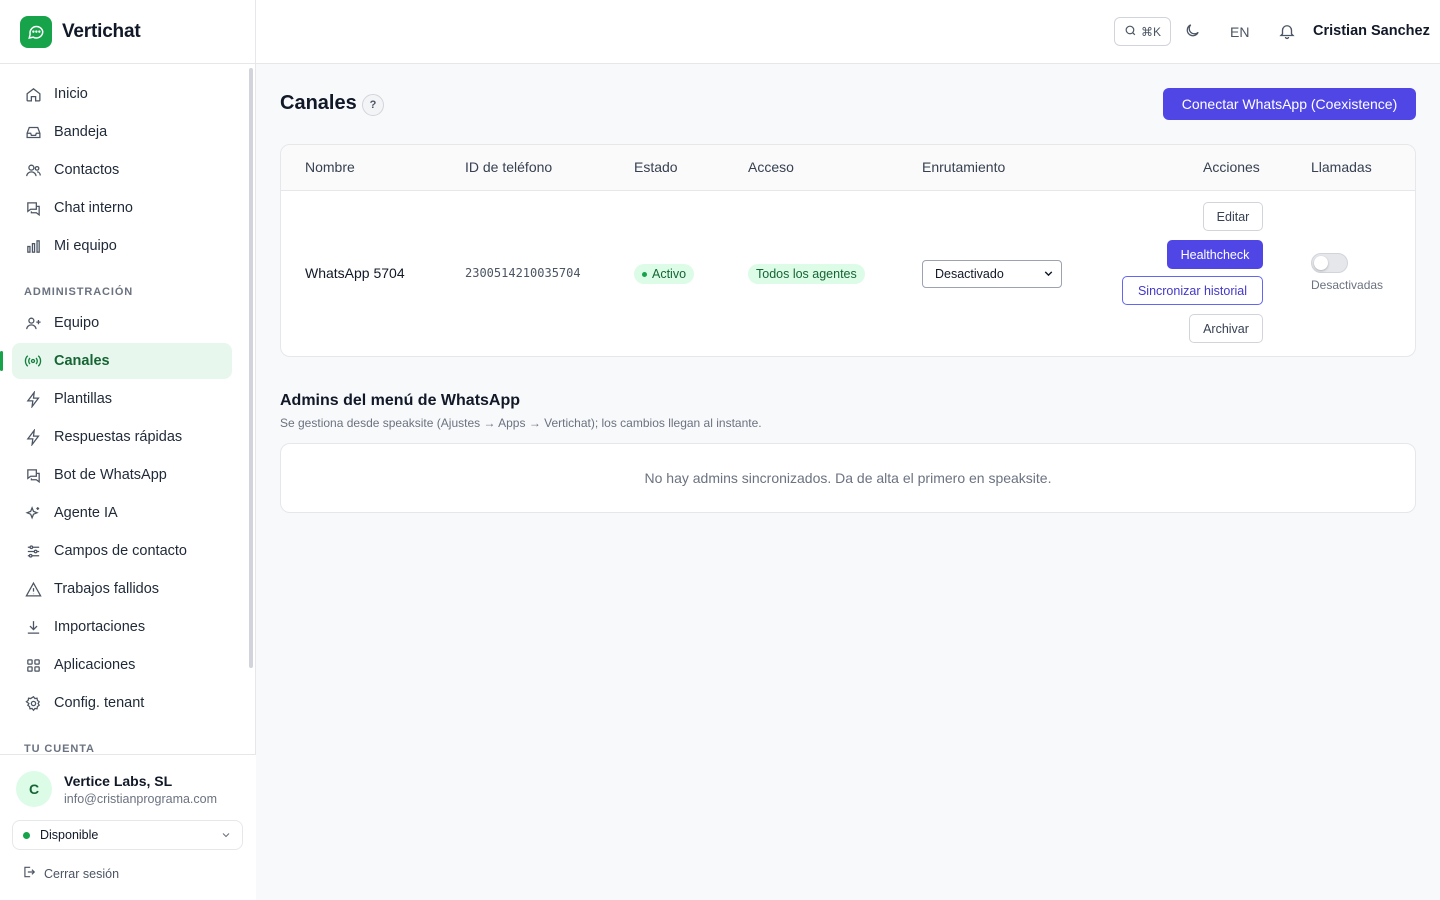 This screenshot has height=900, width=1440. I want to click on sliders-icon, so click(33, 551).